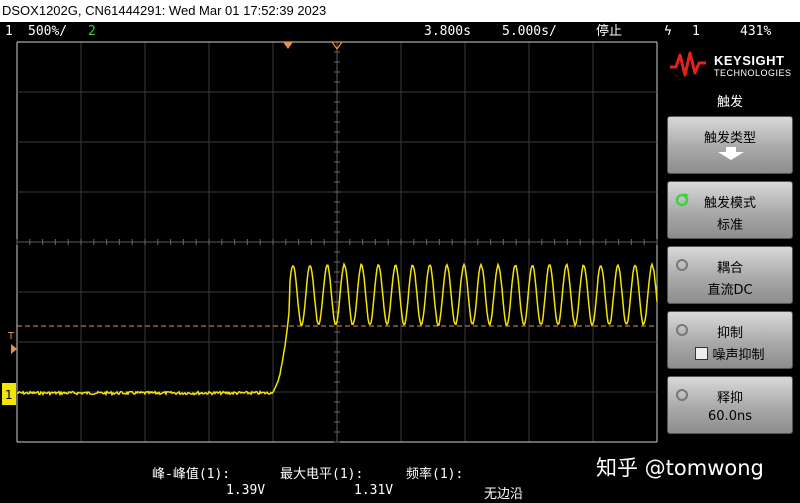  Describe the element at coordinates (731, 153) in the screenshot. I see `dropdown-arrow-icon` at that location.